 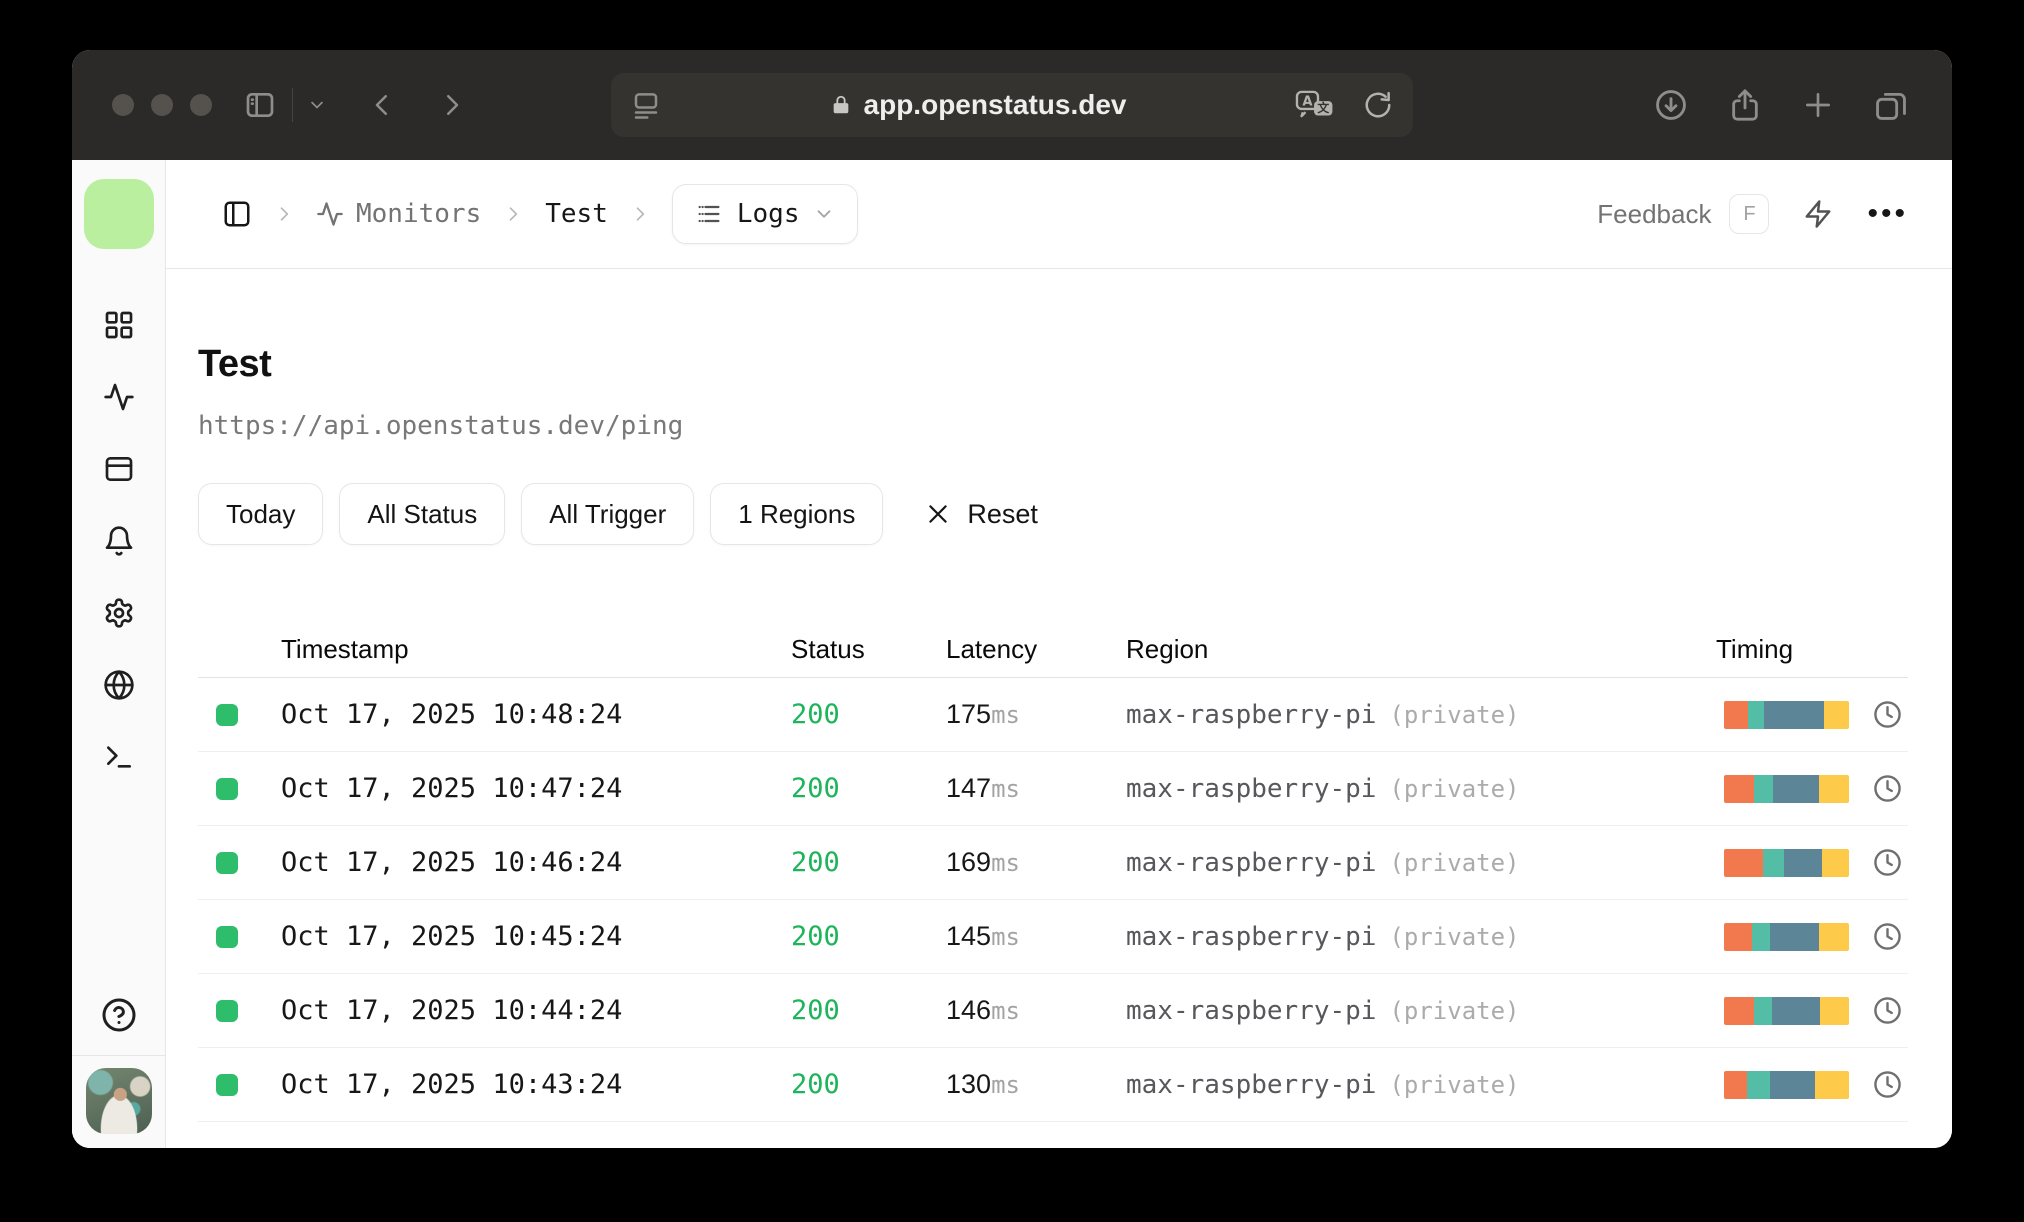 I want to click on page-title: Test, so click(x=235, y=364).